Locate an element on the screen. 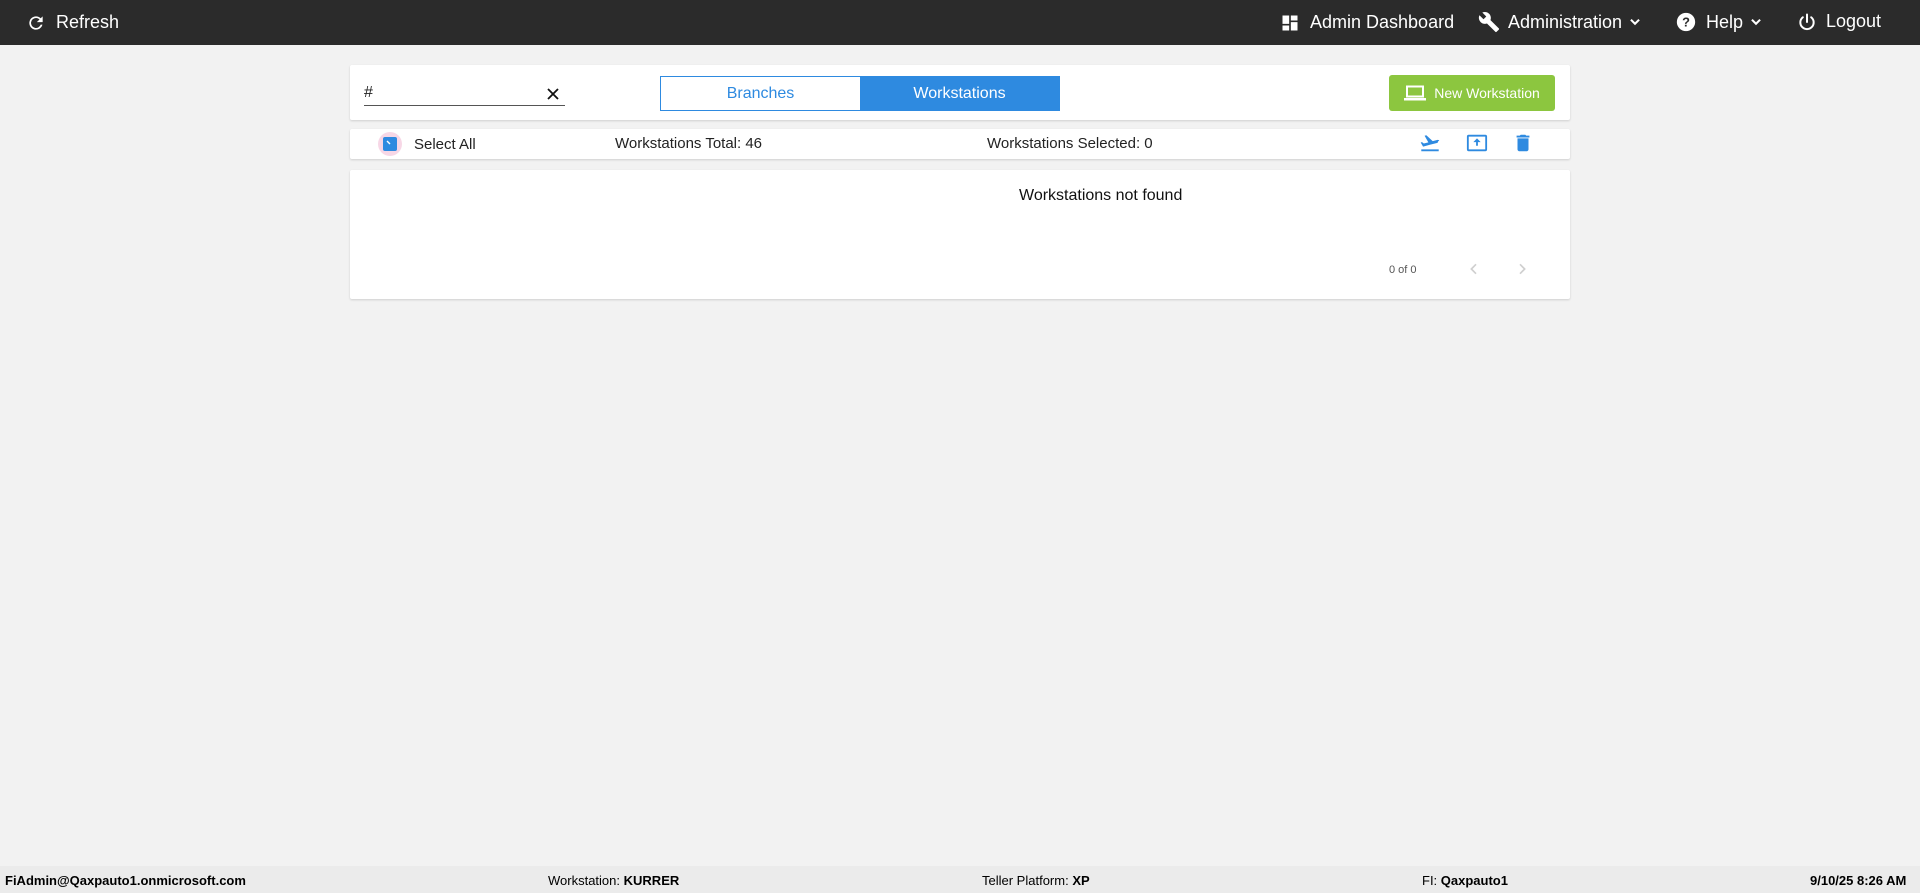 This screenshot has height=893, width=1920. checkbox-box is located at coordinates (390, 144).